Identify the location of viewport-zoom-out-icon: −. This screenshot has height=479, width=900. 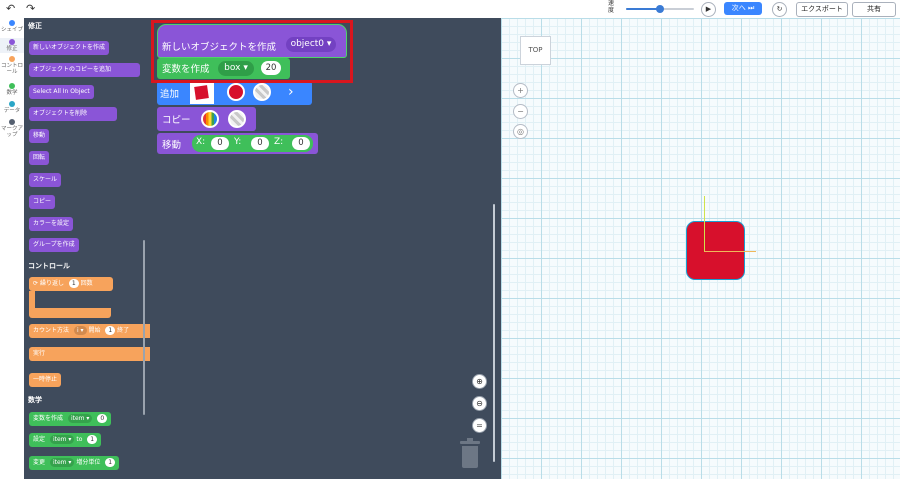
(520, 111).